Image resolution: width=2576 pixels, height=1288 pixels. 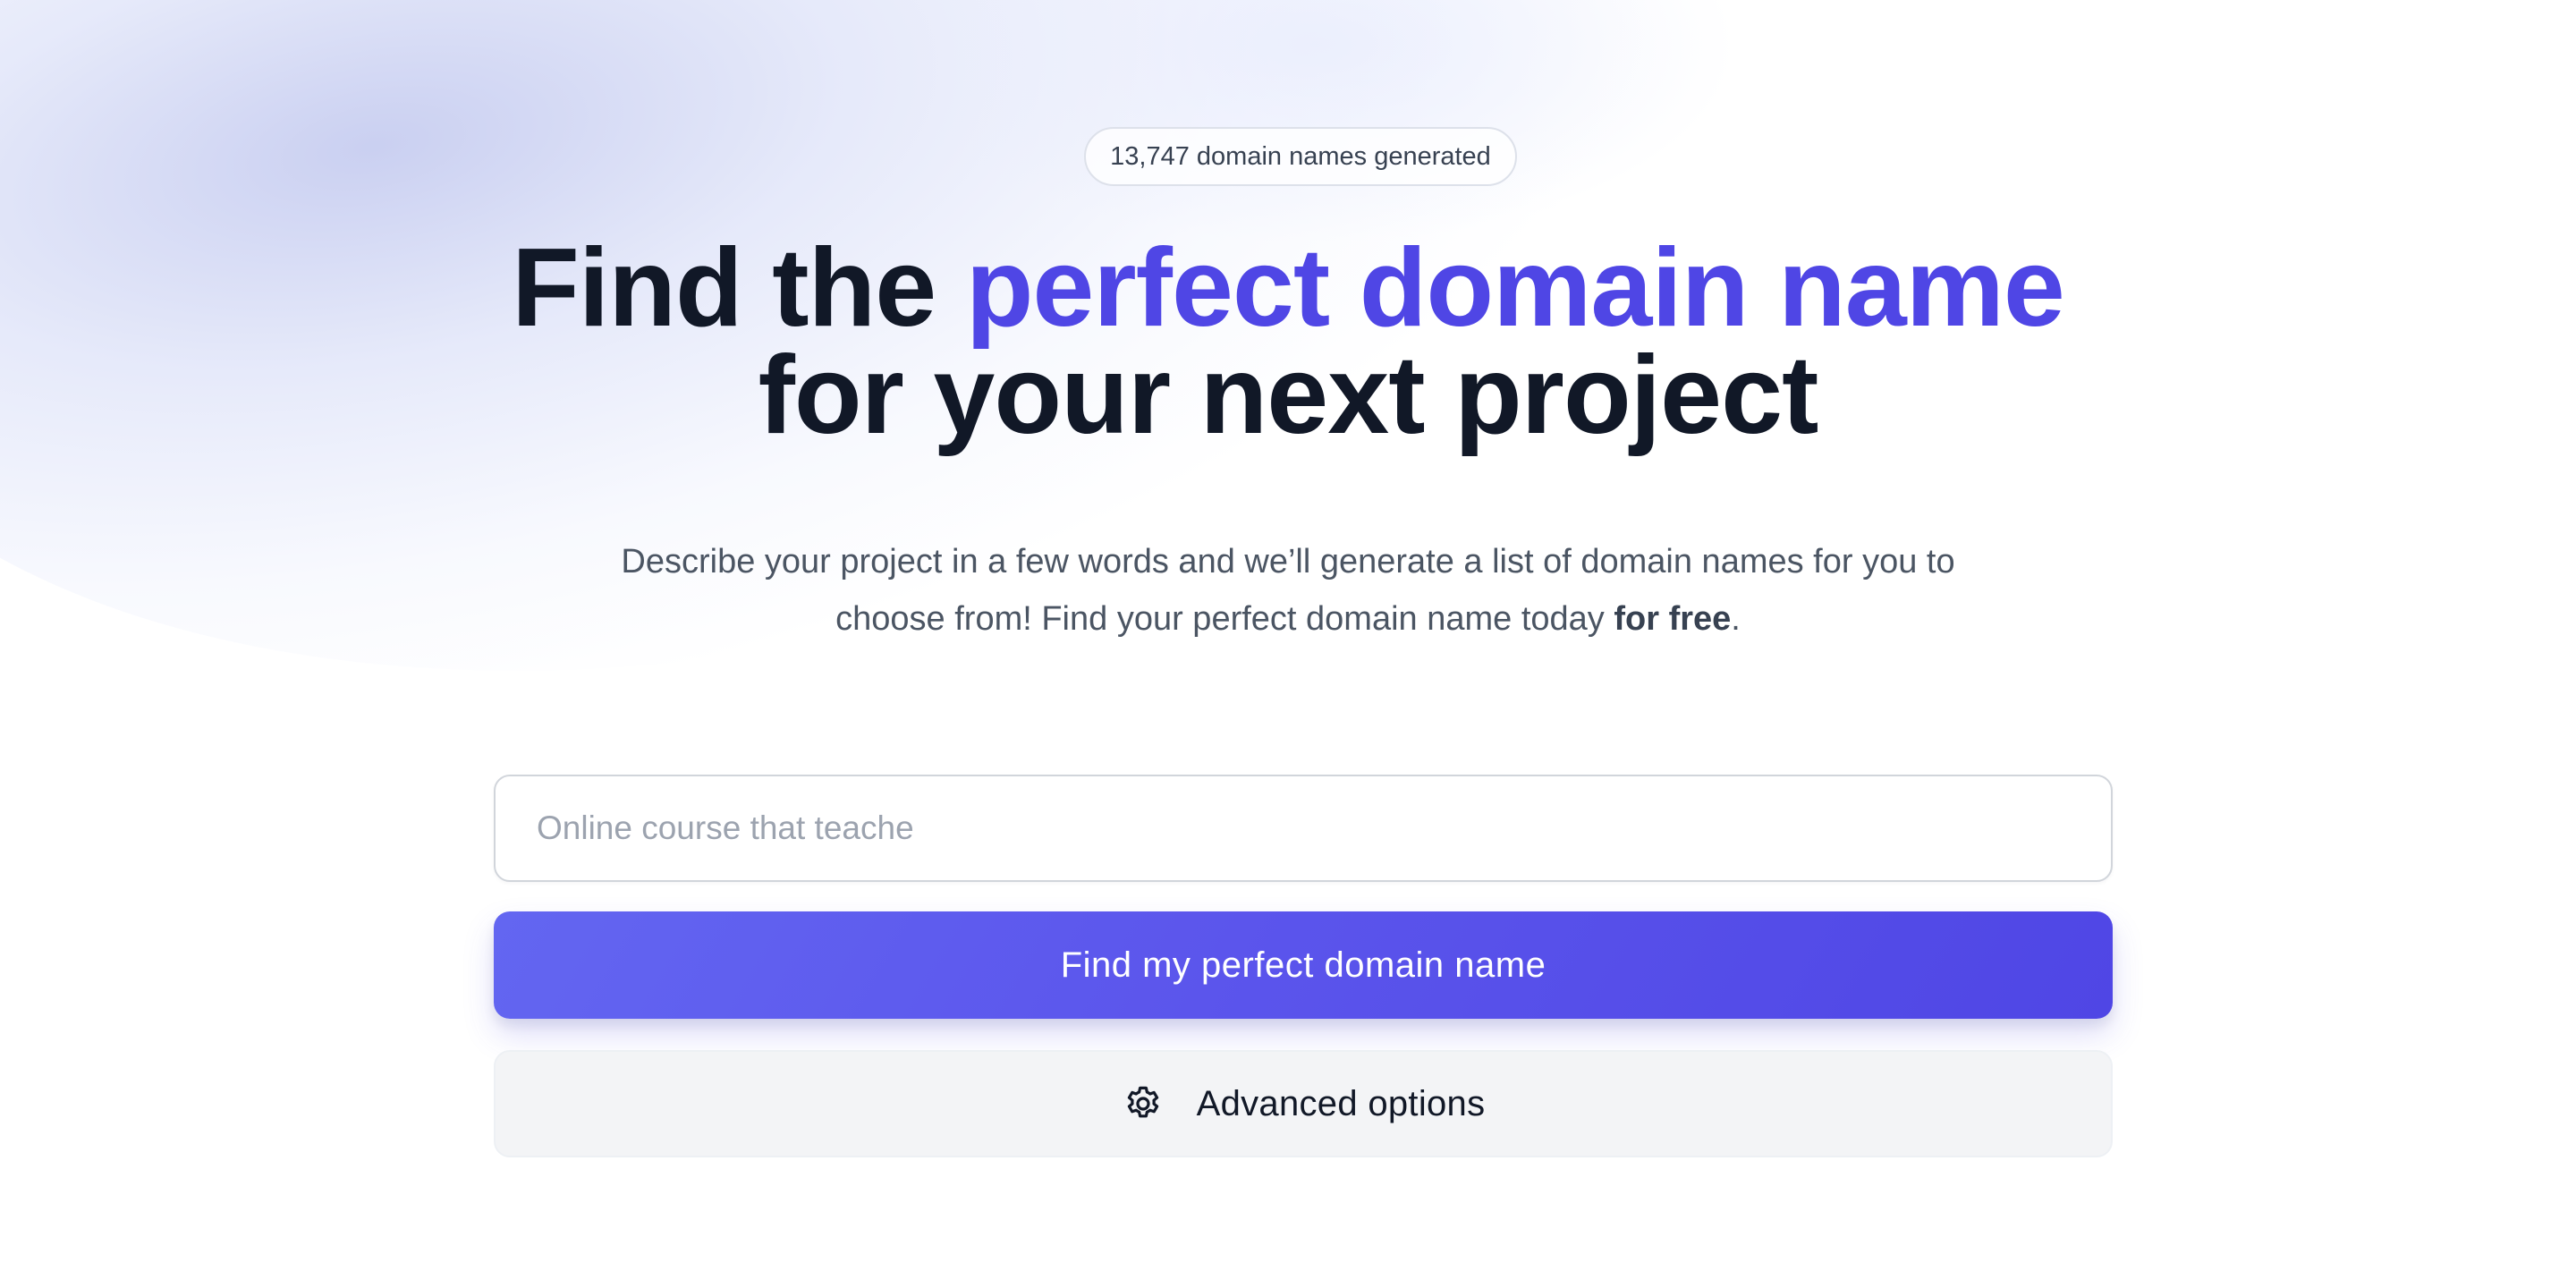 I want to click on page-title-line-2: for your next project, so click(x=1288, y=395).